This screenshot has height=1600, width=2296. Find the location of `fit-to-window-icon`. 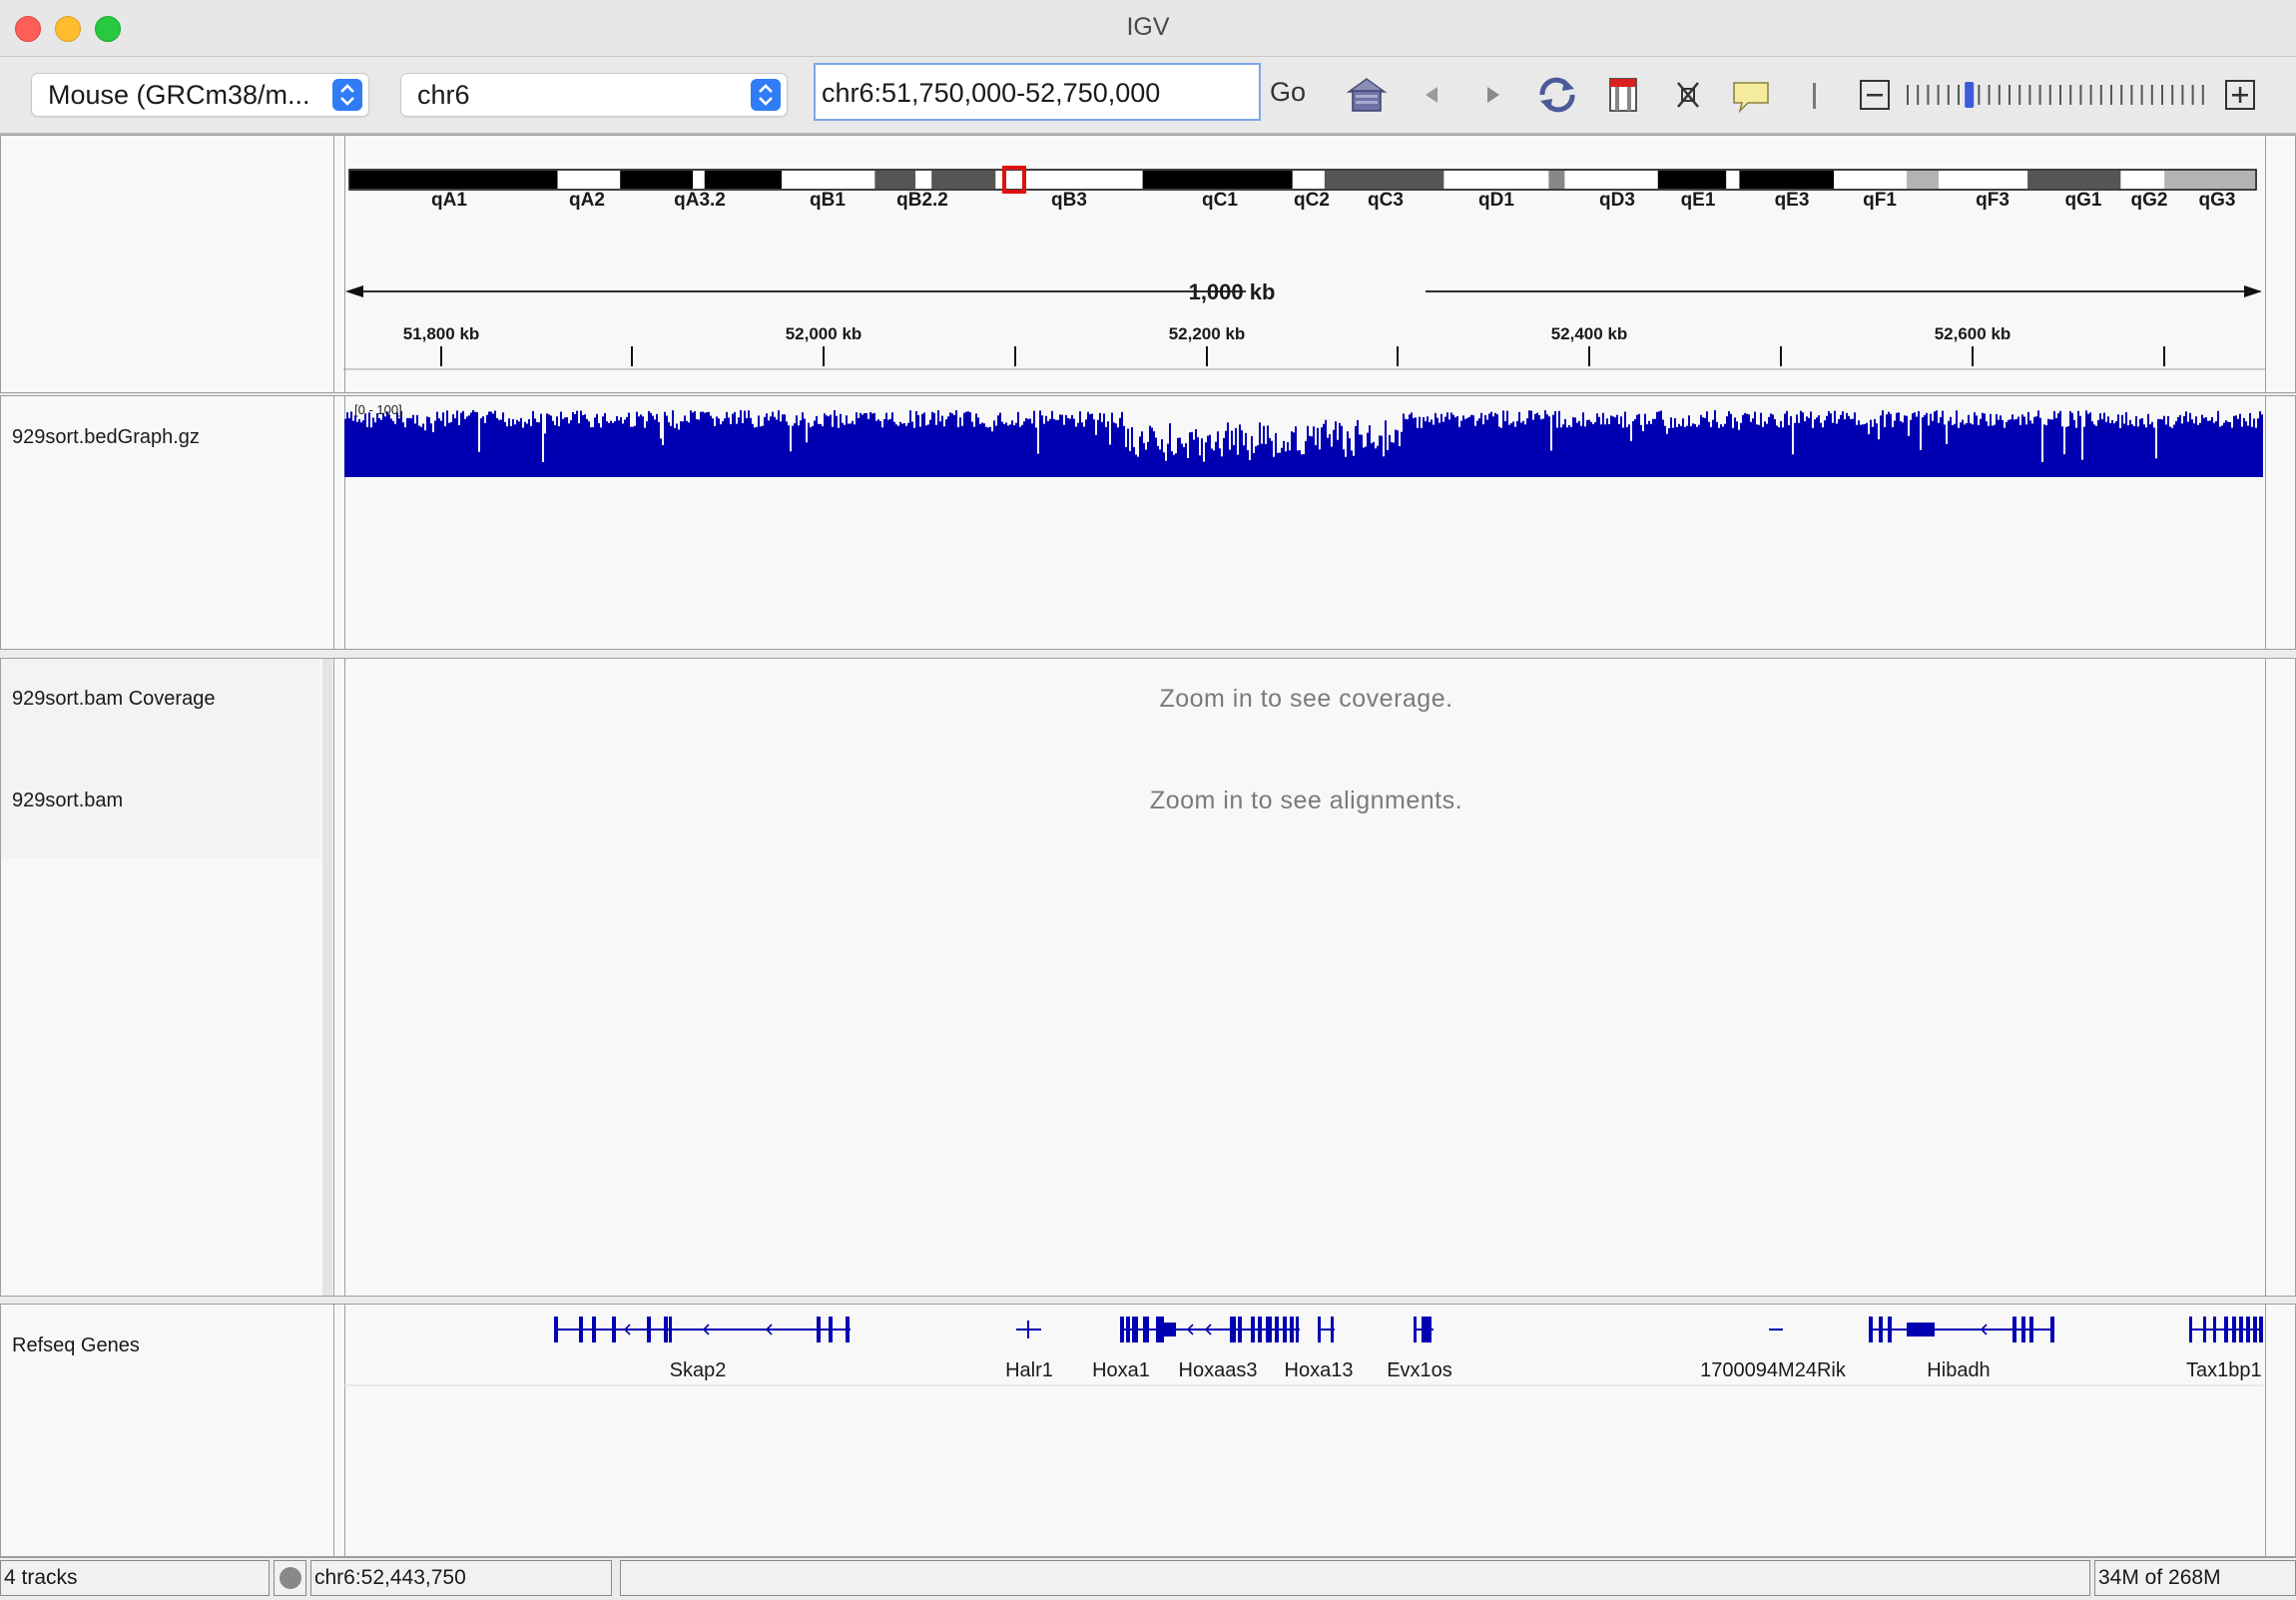

fit-to-window-icon is located at coordinates (1688, 95).